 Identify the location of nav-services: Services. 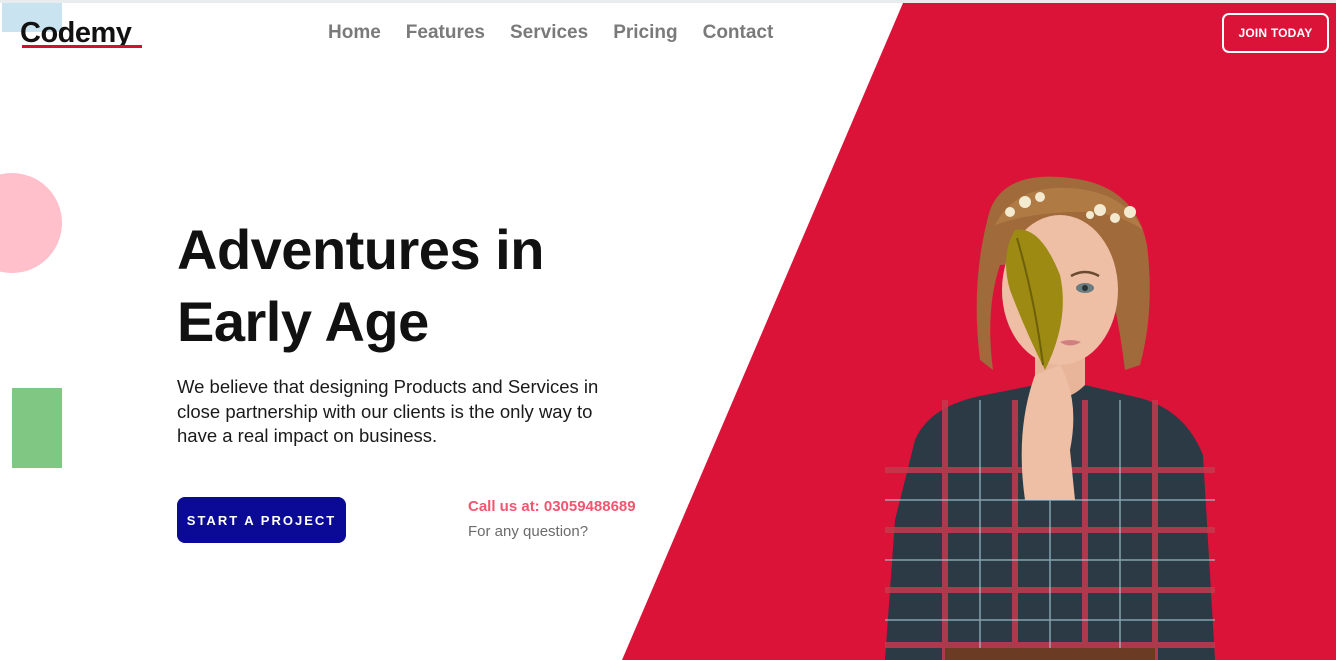
(549, 33).